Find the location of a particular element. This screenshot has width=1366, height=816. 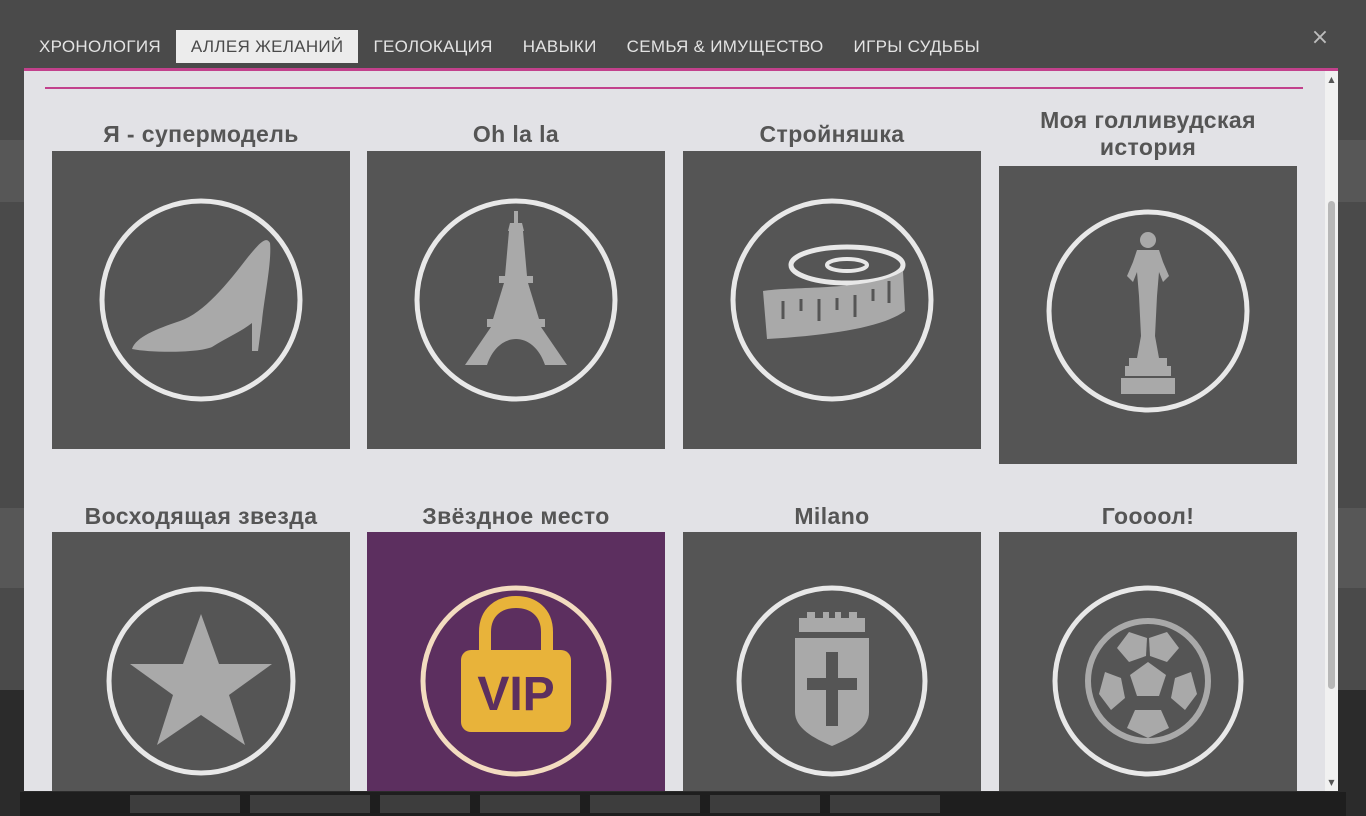

wish-card-hollywood: Моя голливудская история is located at coordinates (1148, 285).